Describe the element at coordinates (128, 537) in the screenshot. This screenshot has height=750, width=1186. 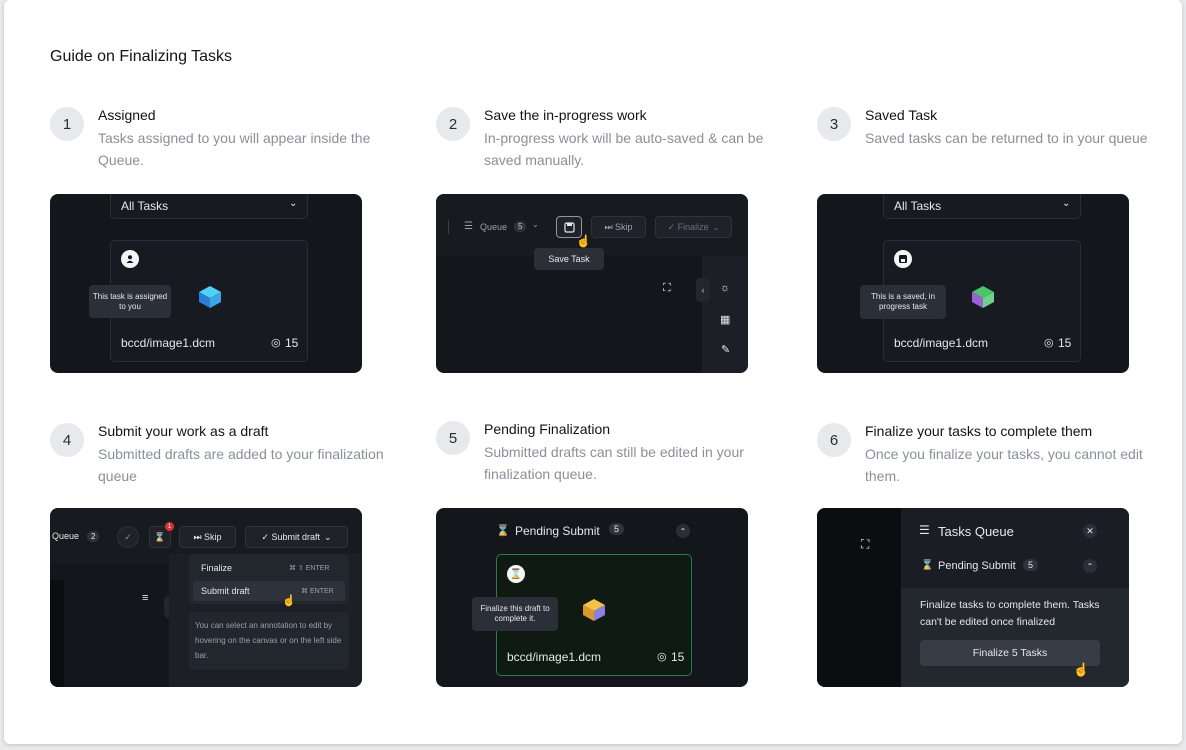
I see `check-circle-icon: ✓` at that location.